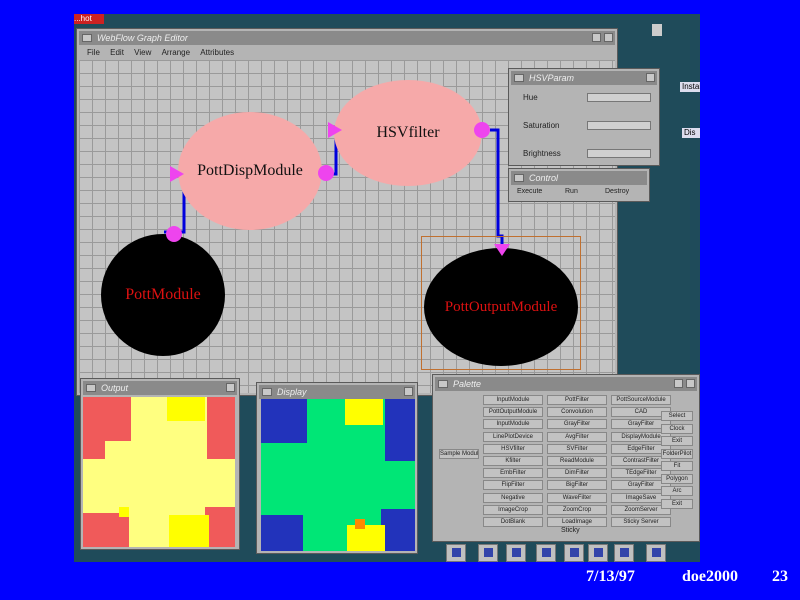  Describe the element at coordinates (577, 436) in the screenshot. I see `palette-module-button: AvgFilter` at that location.